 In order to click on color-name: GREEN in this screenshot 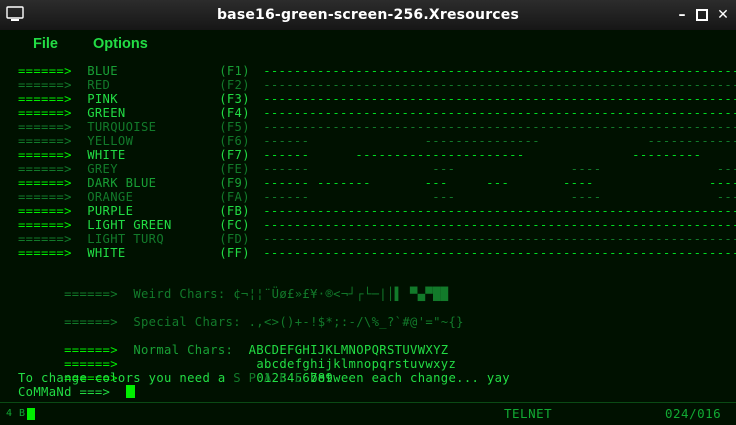, I will do `click(106, 113)`.